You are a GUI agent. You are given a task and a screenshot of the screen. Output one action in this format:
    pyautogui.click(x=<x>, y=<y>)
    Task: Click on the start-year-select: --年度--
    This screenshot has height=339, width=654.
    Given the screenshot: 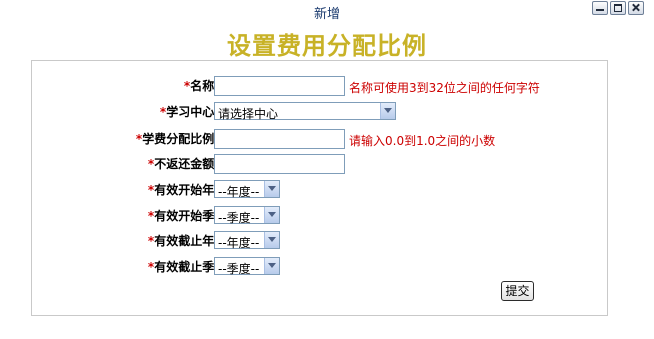 What is the action you would take?
    pyautogui.click(x=247, y=189)
    